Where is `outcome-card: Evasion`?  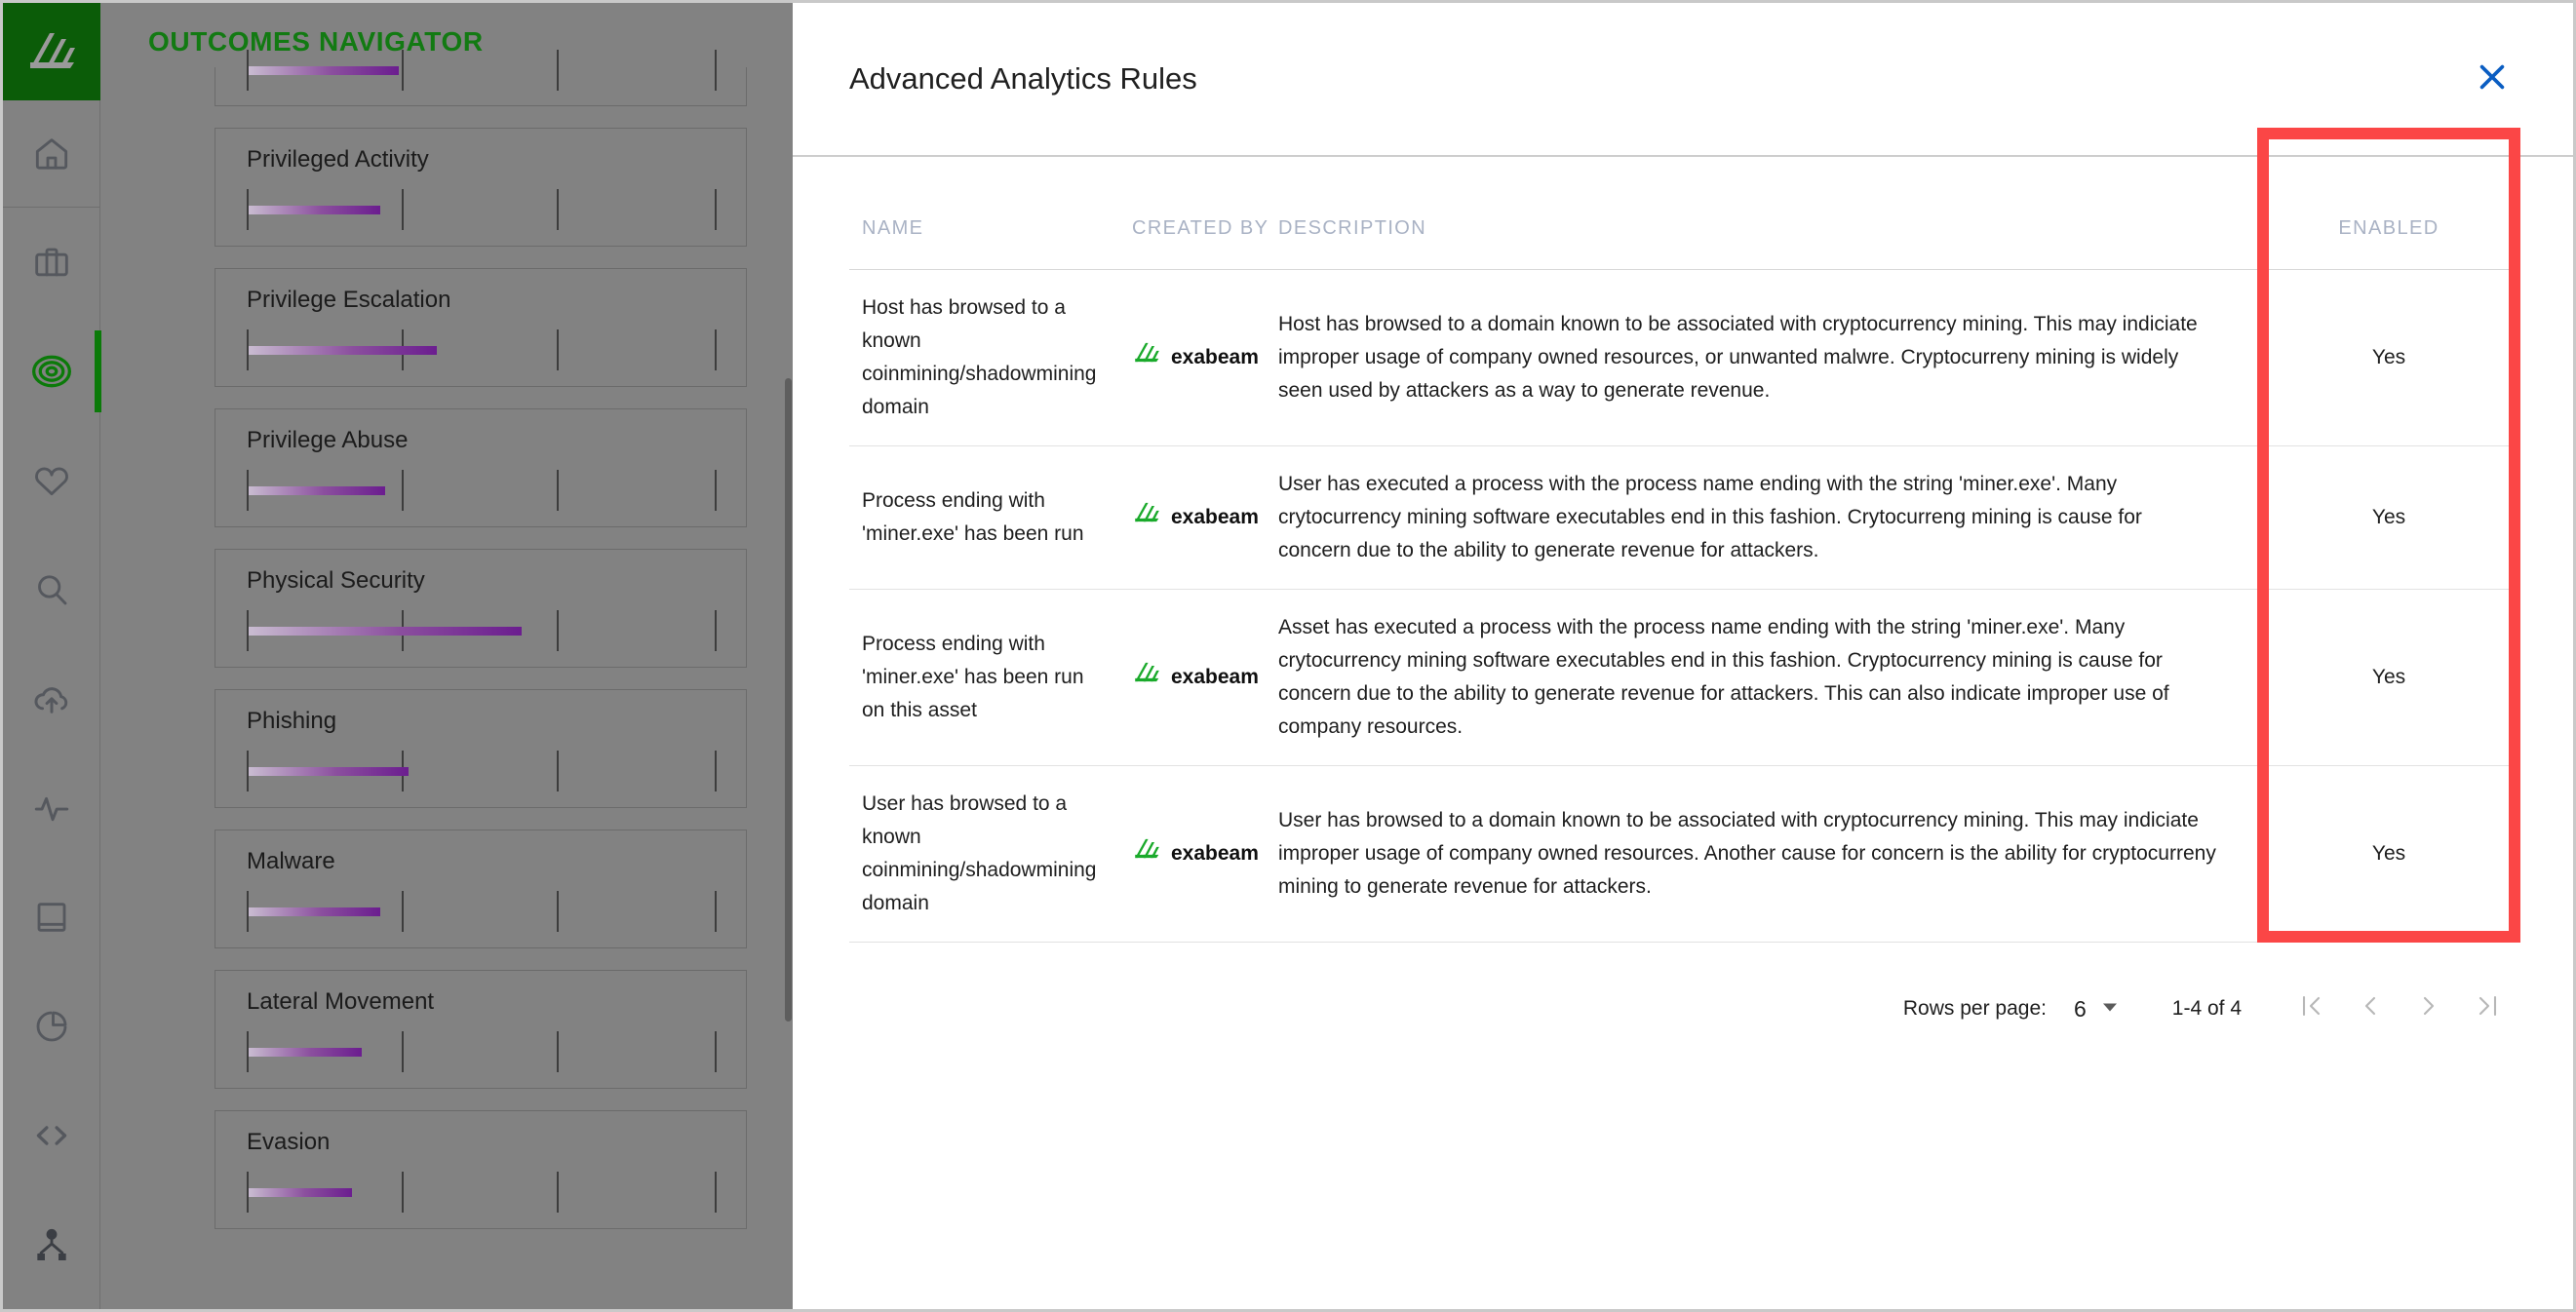 outcome-card: Evasion is located at coordinates (481, 1169).